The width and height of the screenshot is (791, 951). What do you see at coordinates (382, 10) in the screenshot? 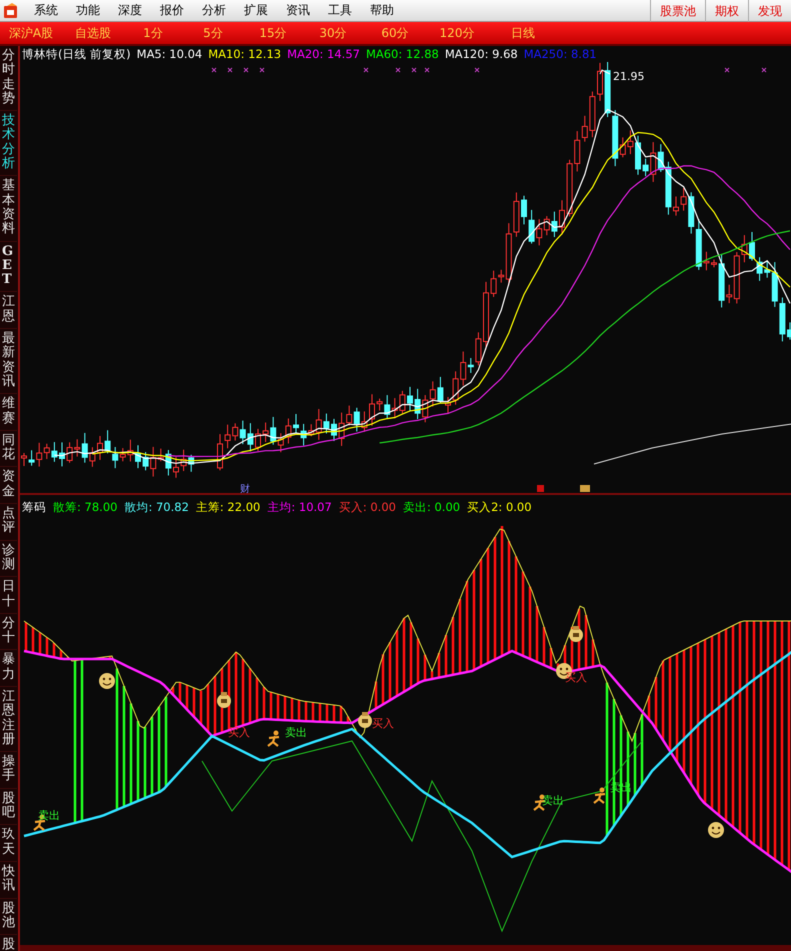
I see `menu-item: 帮助` at bounding box center [382, 10].